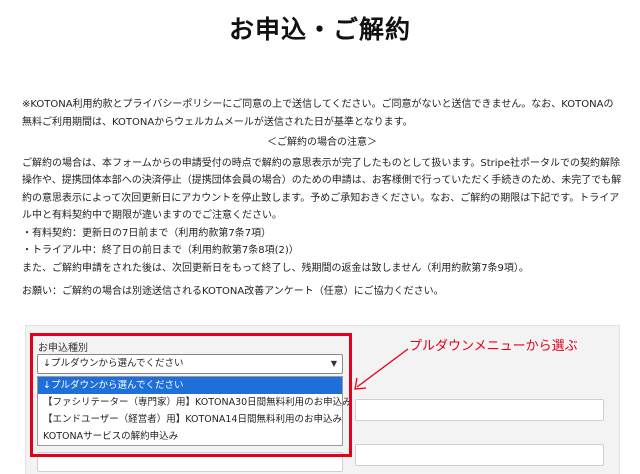 This screenshot has height=474, width=640. Describe the element at coordinates (493, 346) in the screenshot. I see `callout-text: プルダウンメニューから選ぶ` at that location.